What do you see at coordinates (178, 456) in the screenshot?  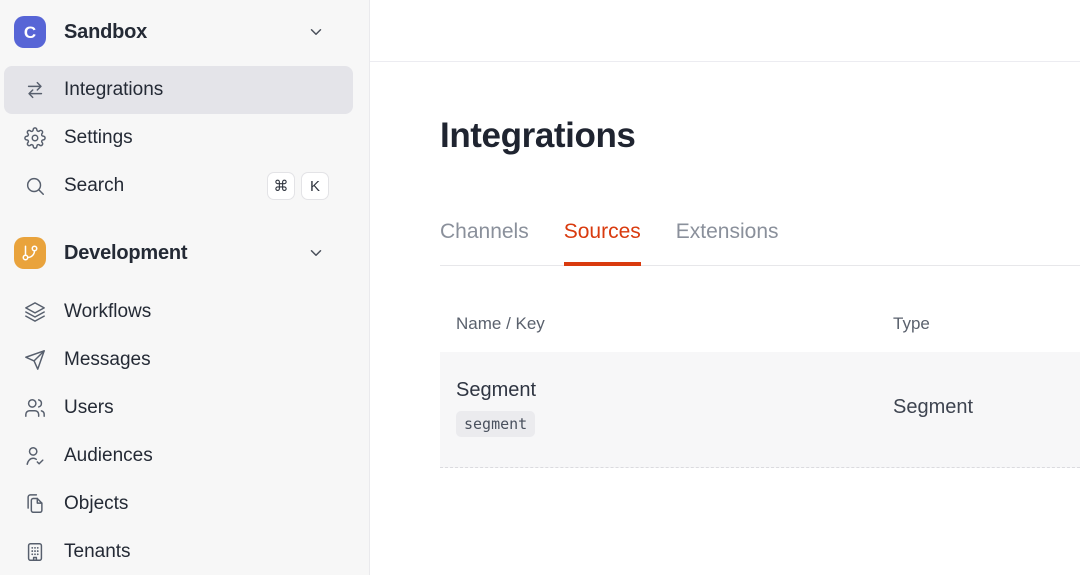 I see `sidebar-item-audiences: Audiences` at bounding box center [178, 456].